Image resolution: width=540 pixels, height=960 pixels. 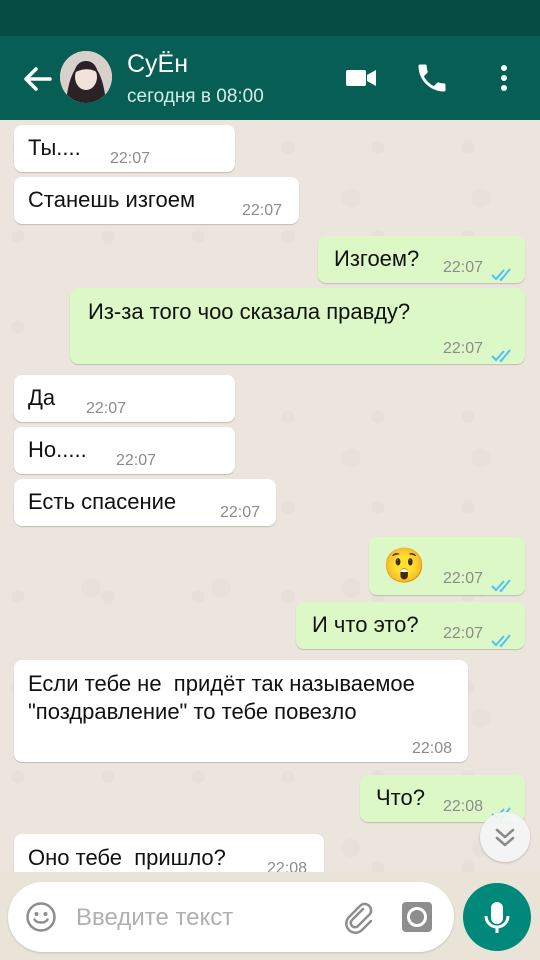 I want to click on message-text: И что это?, so click(x=365, y=624).